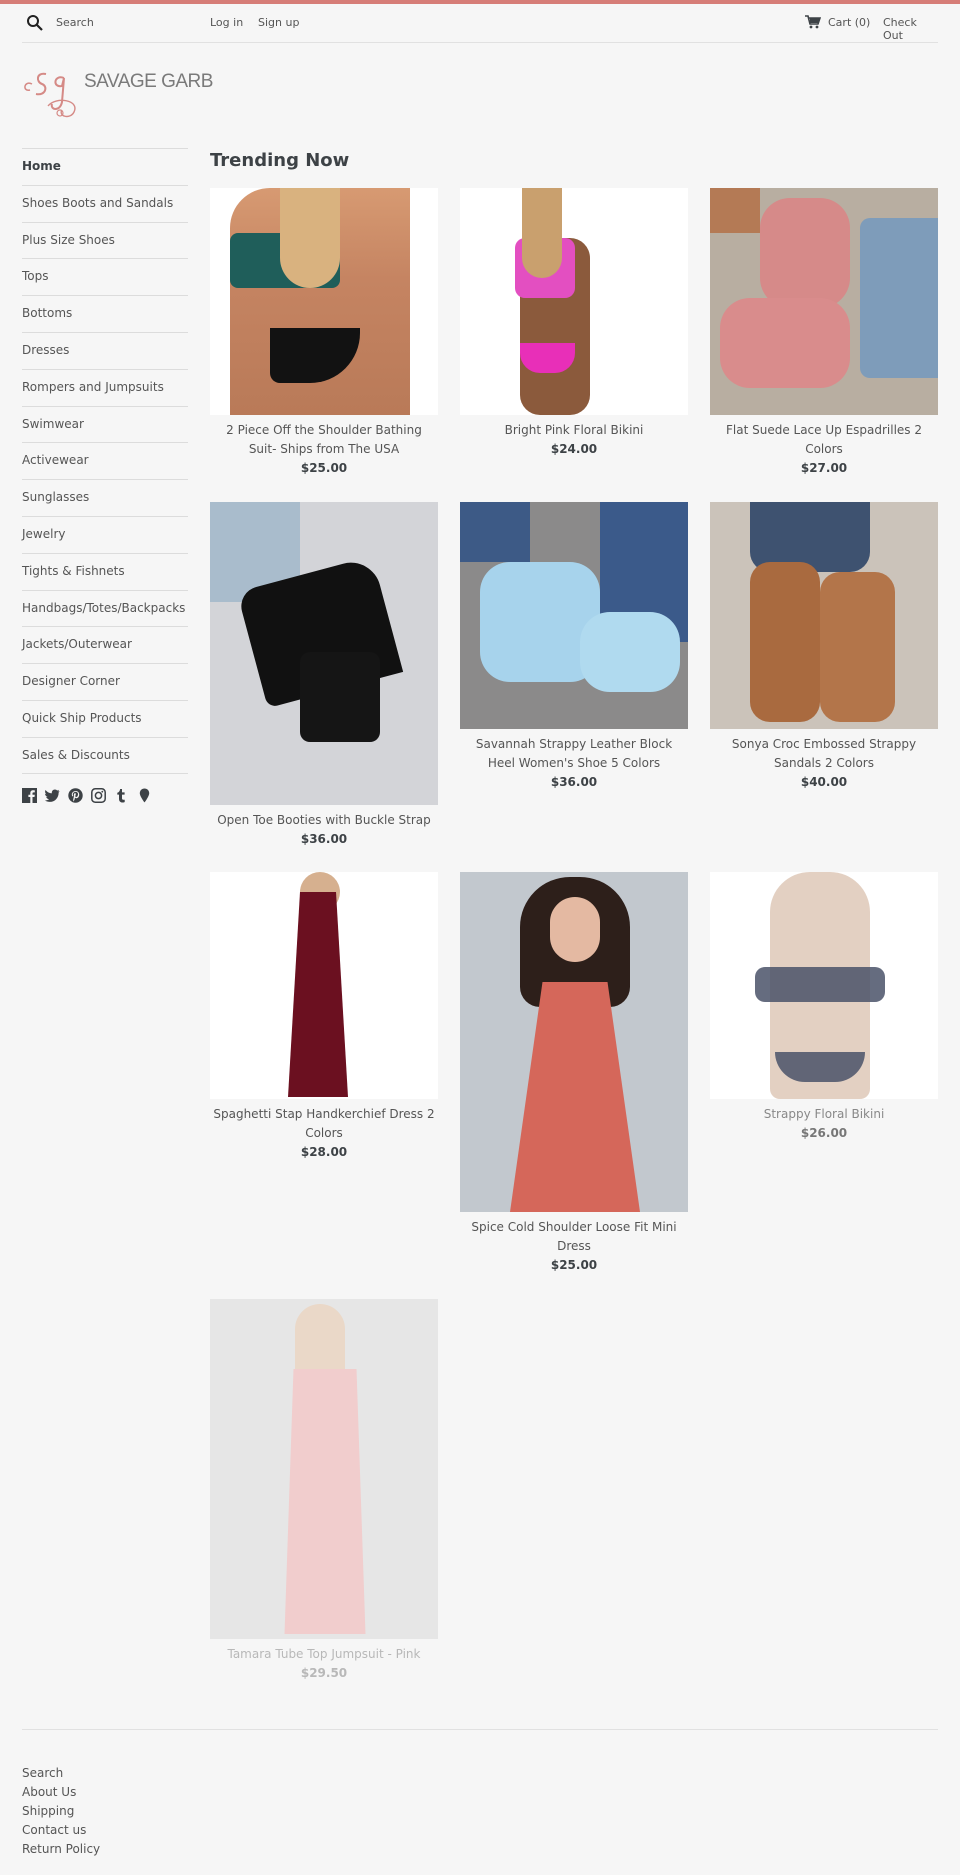  What do you see at coordinates (910, 29) in the screenshot?
I see `checkout-link: Check Out` at bounding box center [910, 29].